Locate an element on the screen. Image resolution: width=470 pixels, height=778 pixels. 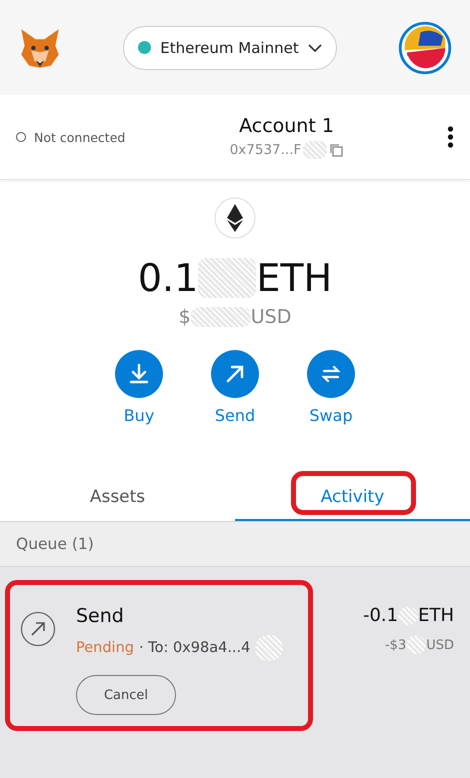
action-label: Buy is located at coordinates (139, 415).